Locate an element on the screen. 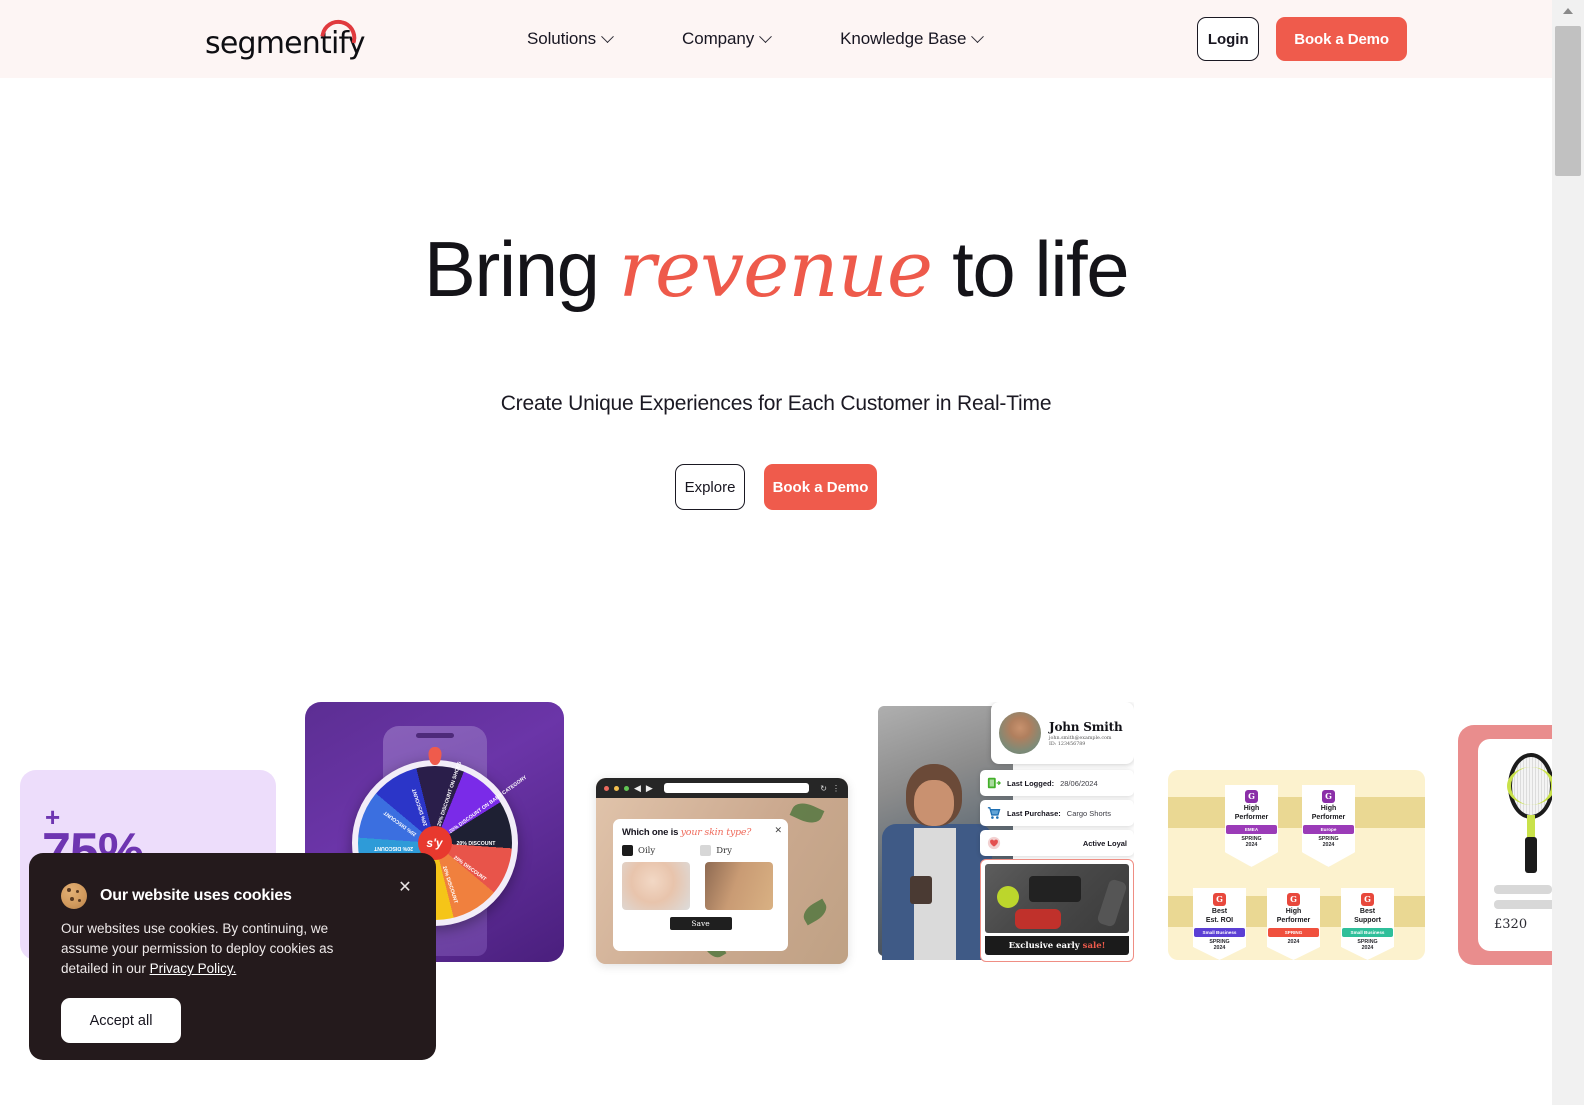 This screenshot has width=1584, height=1105. quiz-image-oily is located at coordinates (656, 886).